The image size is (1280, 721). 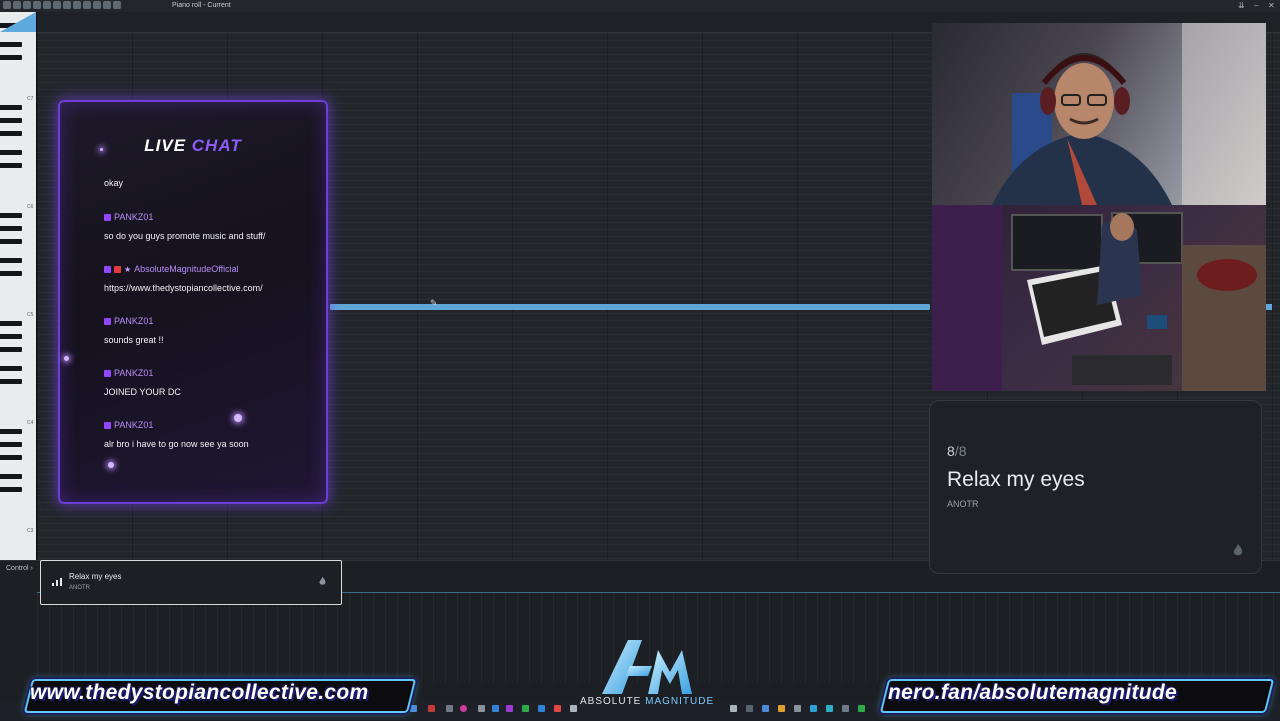 I want to click on minimize-button: –, so click(x=1256, y=5).